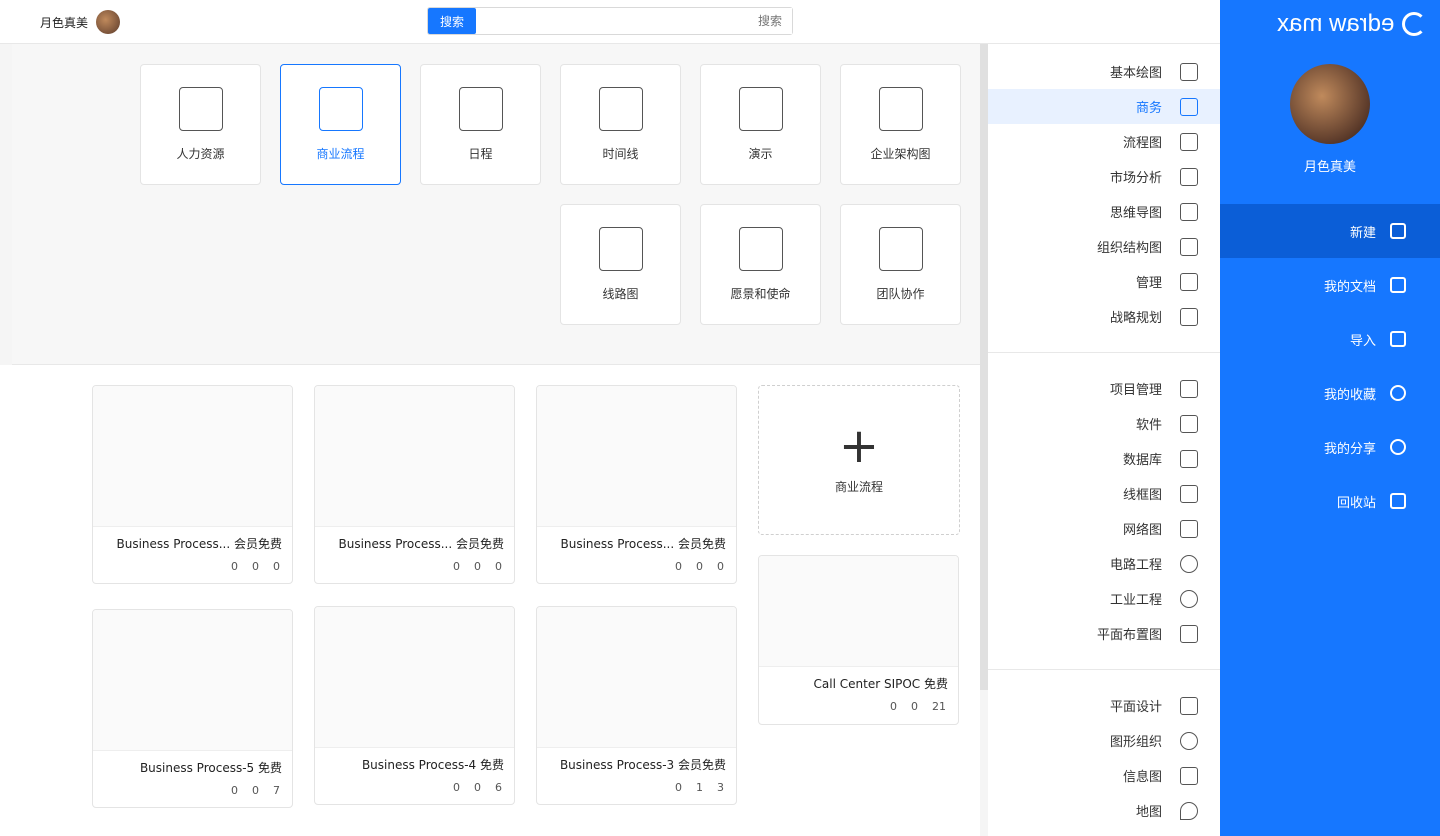 The width and height of the screenshot is (1440, 836). What do you see at coordinates (1330, 231) in the screenshot?
I see `sidebar-item-new: 新建` at bounding box center [1330, 231].